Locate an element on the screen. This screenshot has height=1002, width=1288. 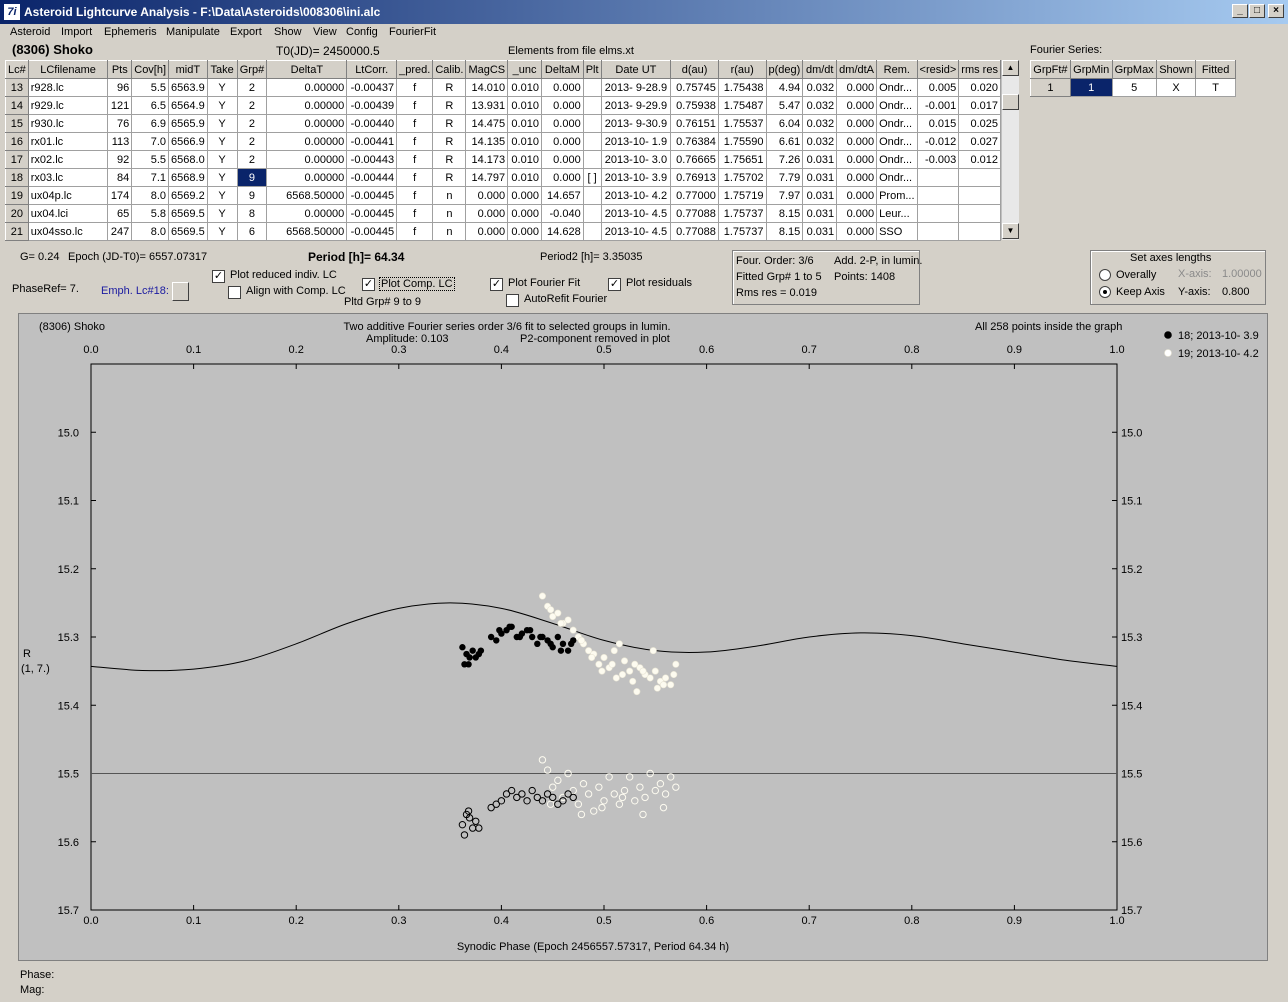
table-cell: -0.00440 is located at coordinates (372, 123).